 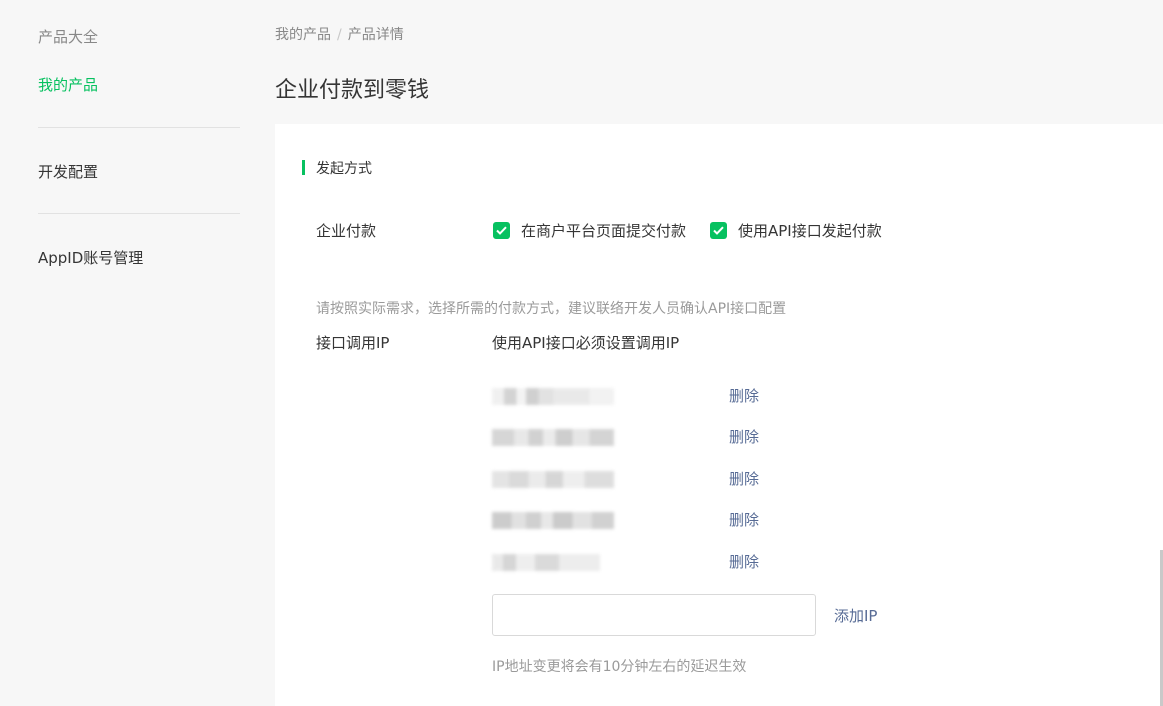 I want to click on sidebar-item-all-products: 产品大全, so click(x=68, y=36).